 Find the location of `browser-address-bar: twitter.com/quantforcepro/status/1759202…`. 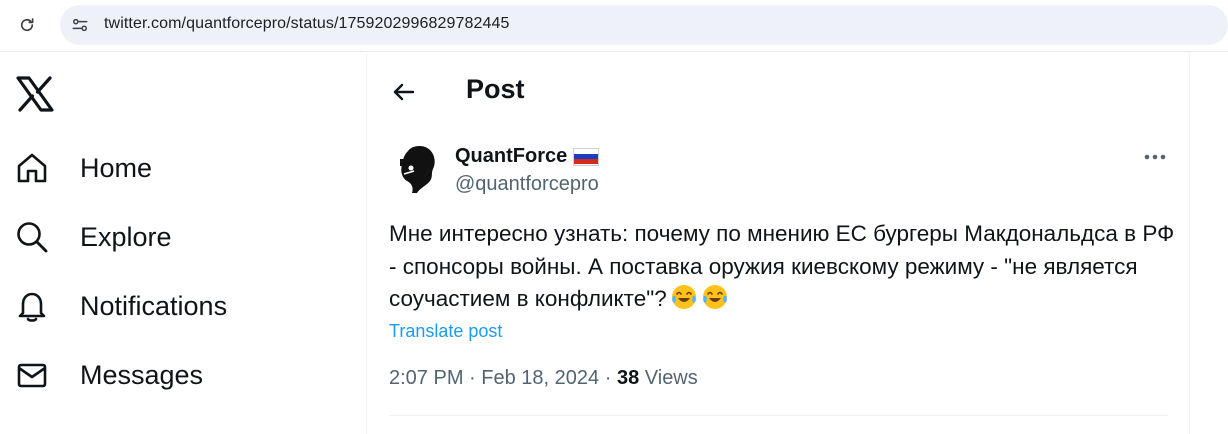

browser-address-bar: twitter.com/quantforcepro/status/1759202… is located at coordinates (614, 26).